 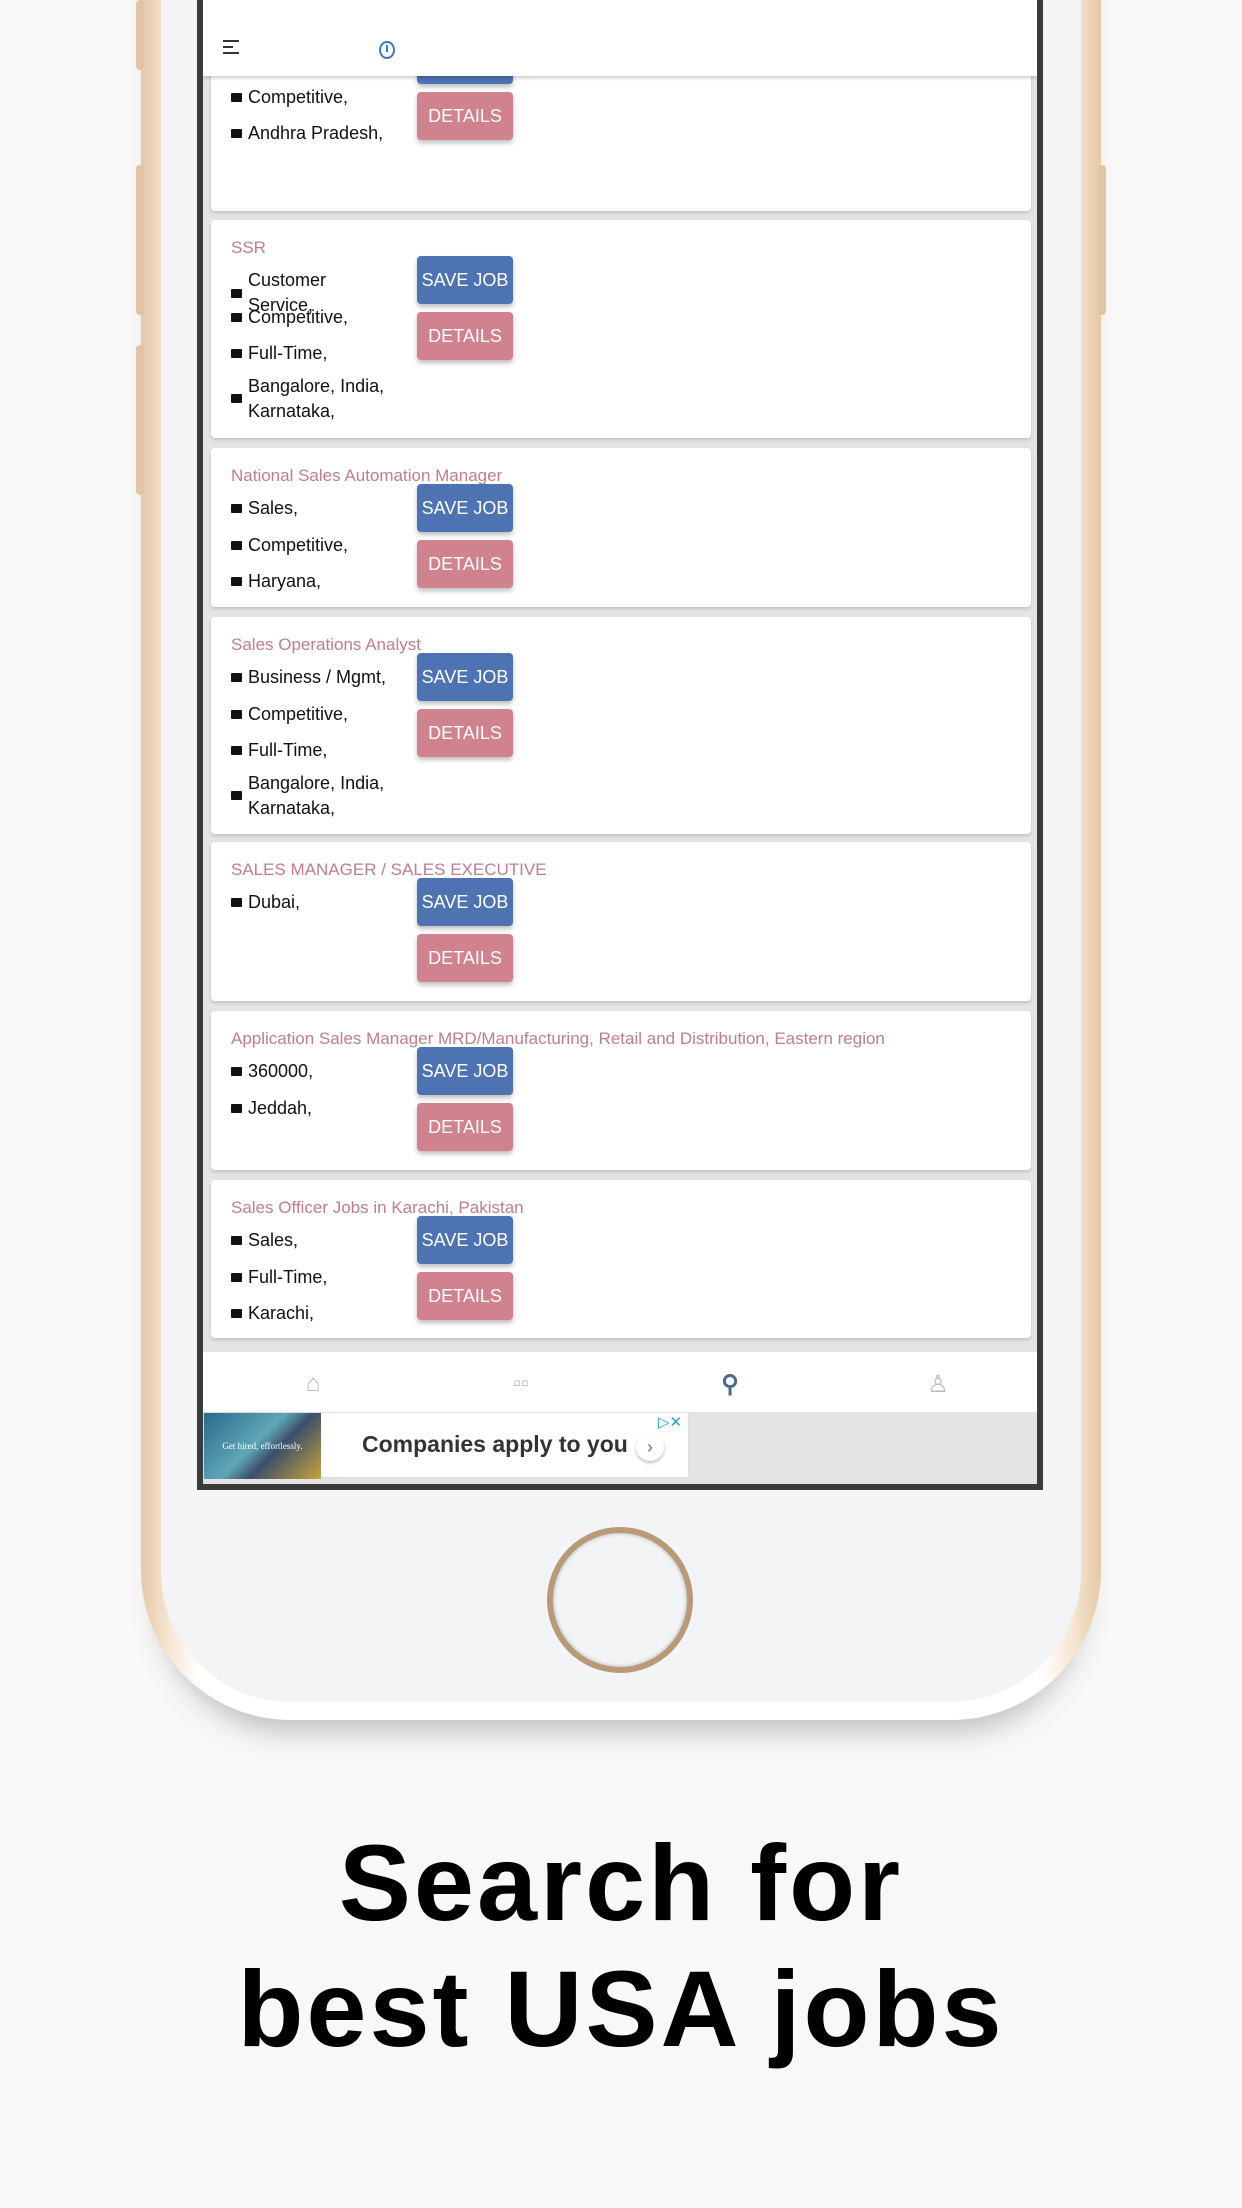 I want to click on user-icon: ♙, so click(x=938, y=1384).